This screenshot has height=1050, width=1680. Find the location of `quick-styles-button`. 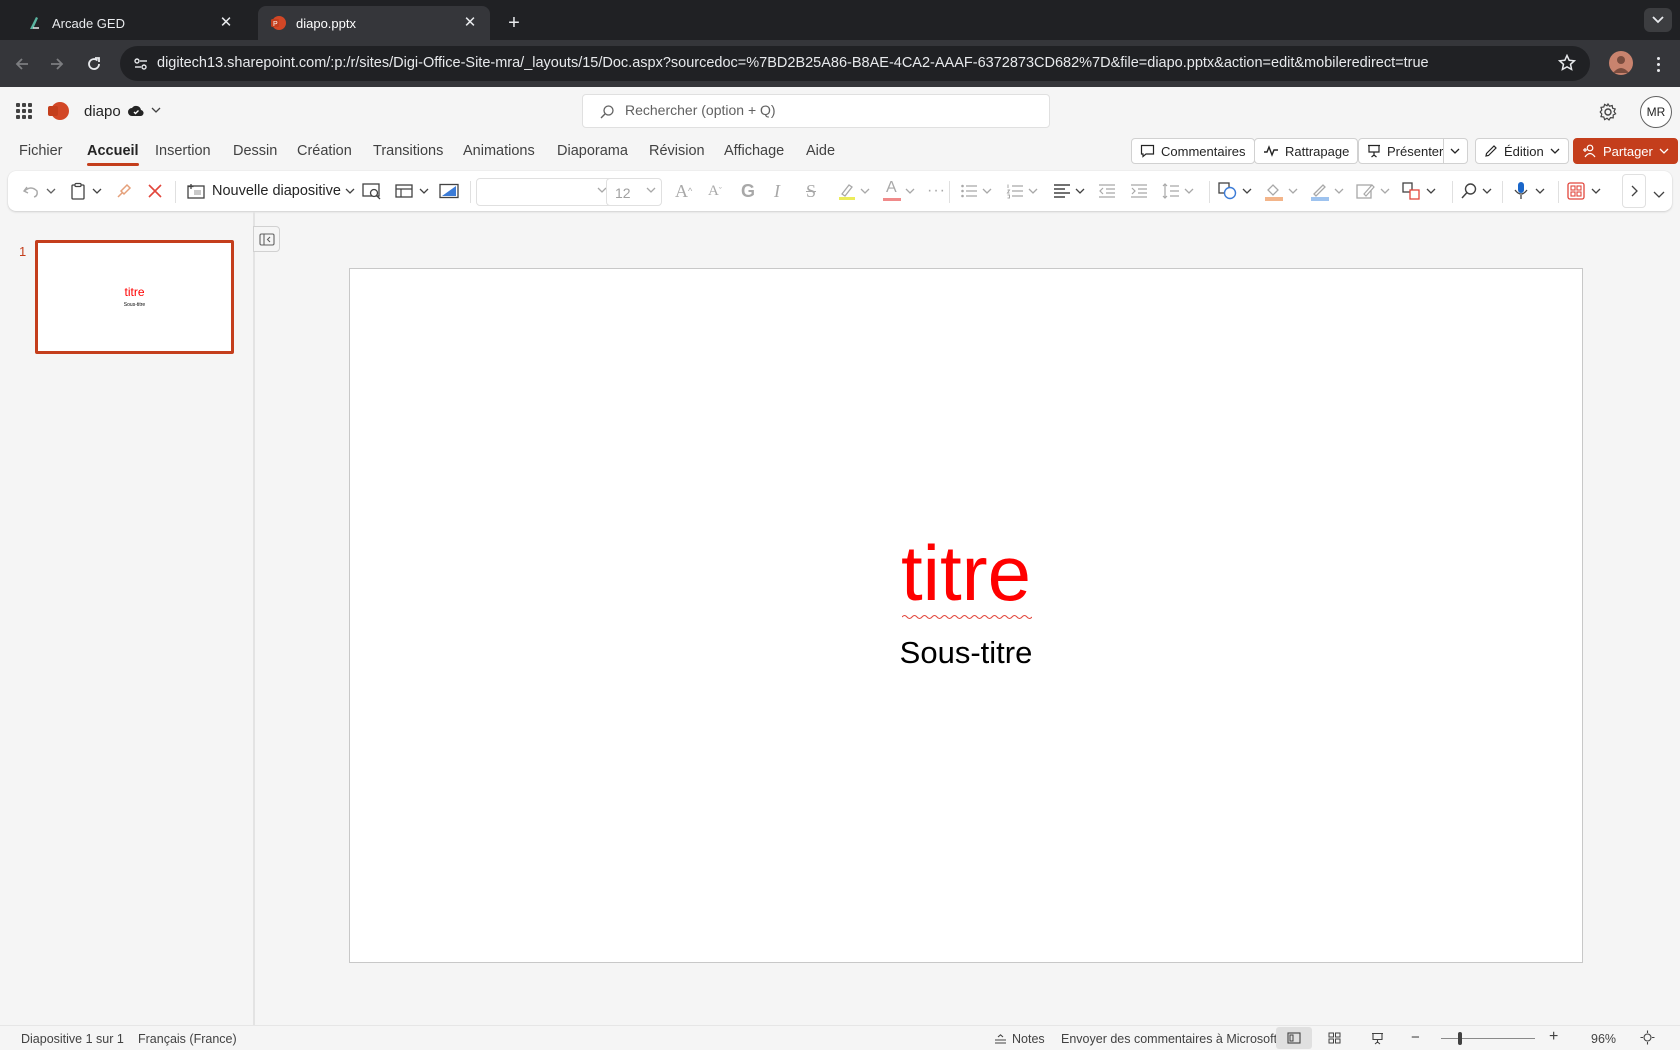

quick-styles-button is located at coordinates (1373, 191).